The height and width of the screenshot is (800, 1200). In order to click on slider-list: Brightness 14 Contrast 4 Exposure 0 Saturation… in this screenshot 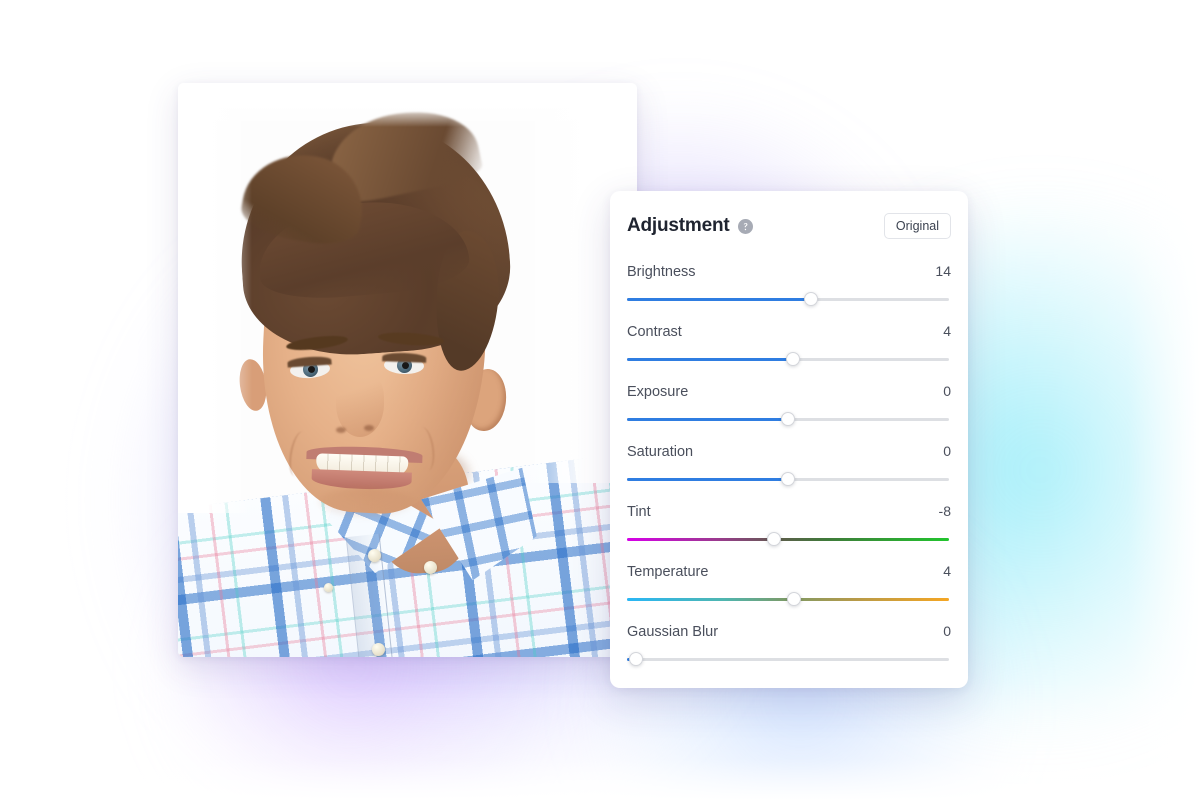, I will do `click(789, 464)`.